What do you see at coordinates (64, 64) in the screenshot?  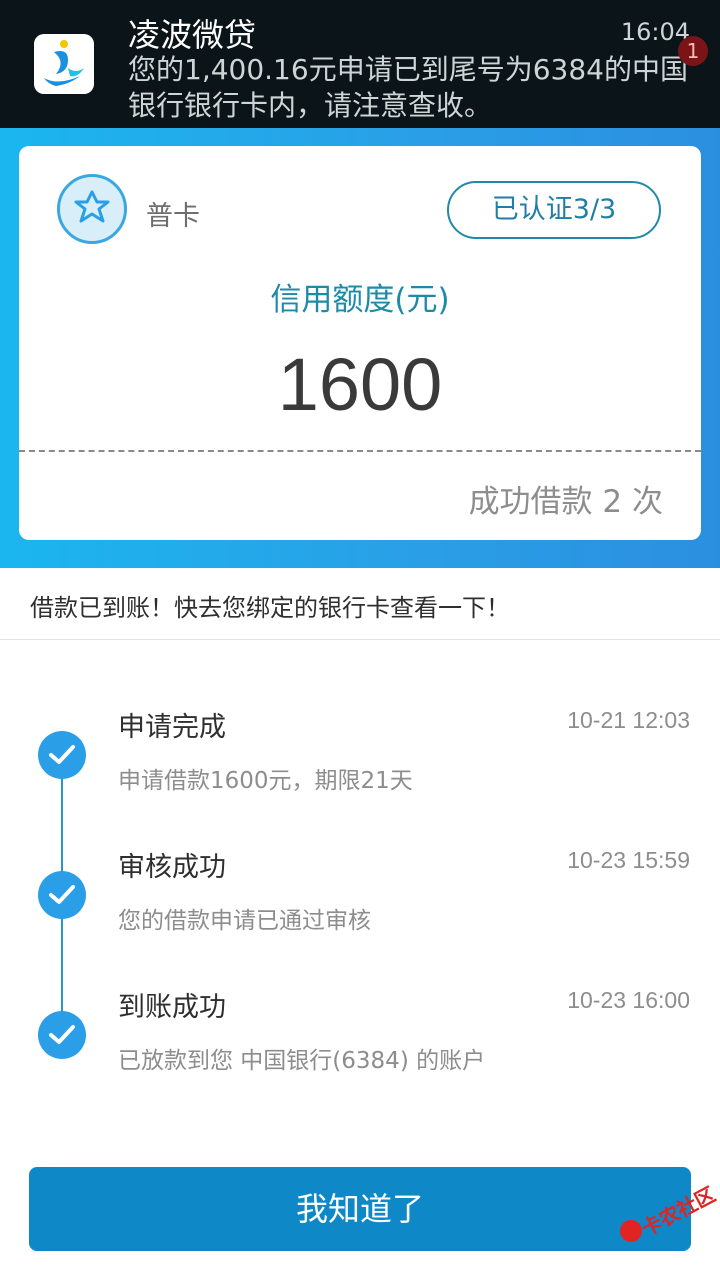 I see `app-logo-icon` at bounding box center [64, 64].